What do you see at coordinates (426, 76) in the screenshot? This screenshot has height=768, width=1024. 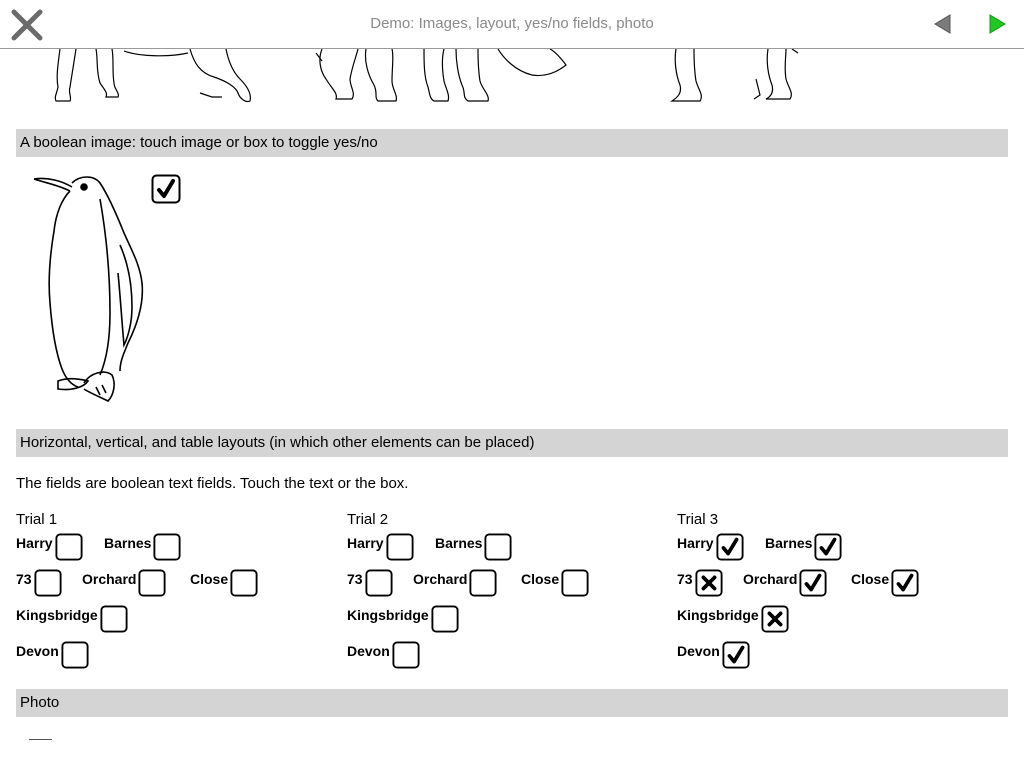 I see `animals-image` at bounding box center [426, 76].